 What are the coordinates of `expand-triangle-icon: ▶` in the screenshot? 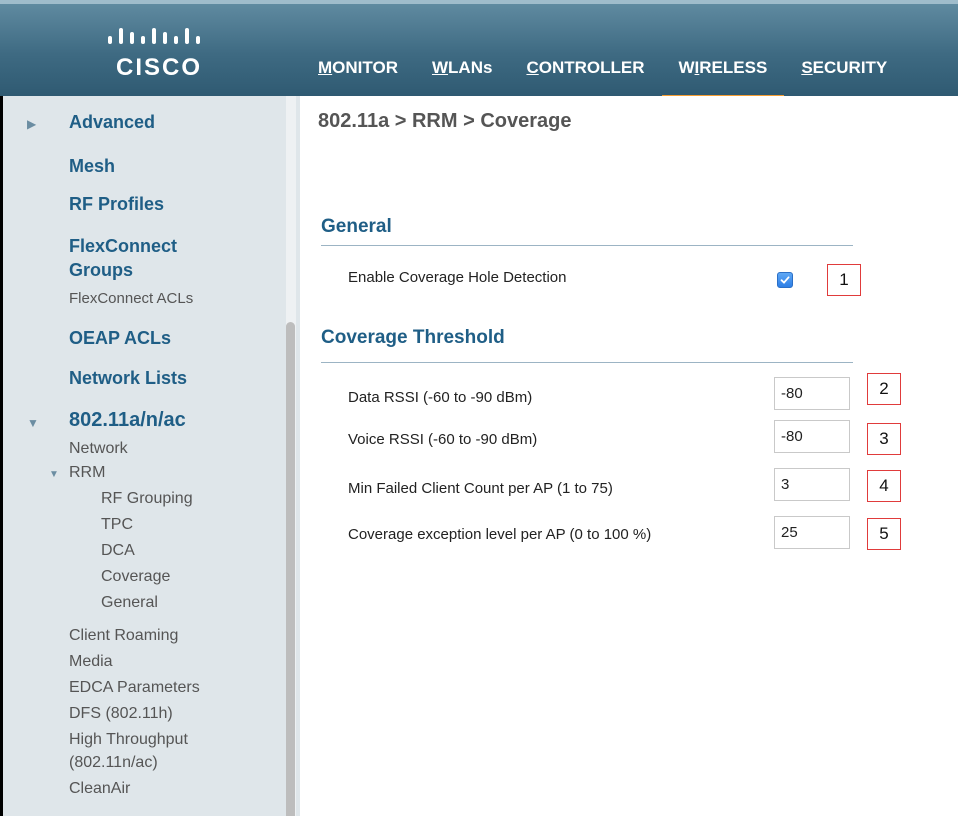 It's located at (31, 124).